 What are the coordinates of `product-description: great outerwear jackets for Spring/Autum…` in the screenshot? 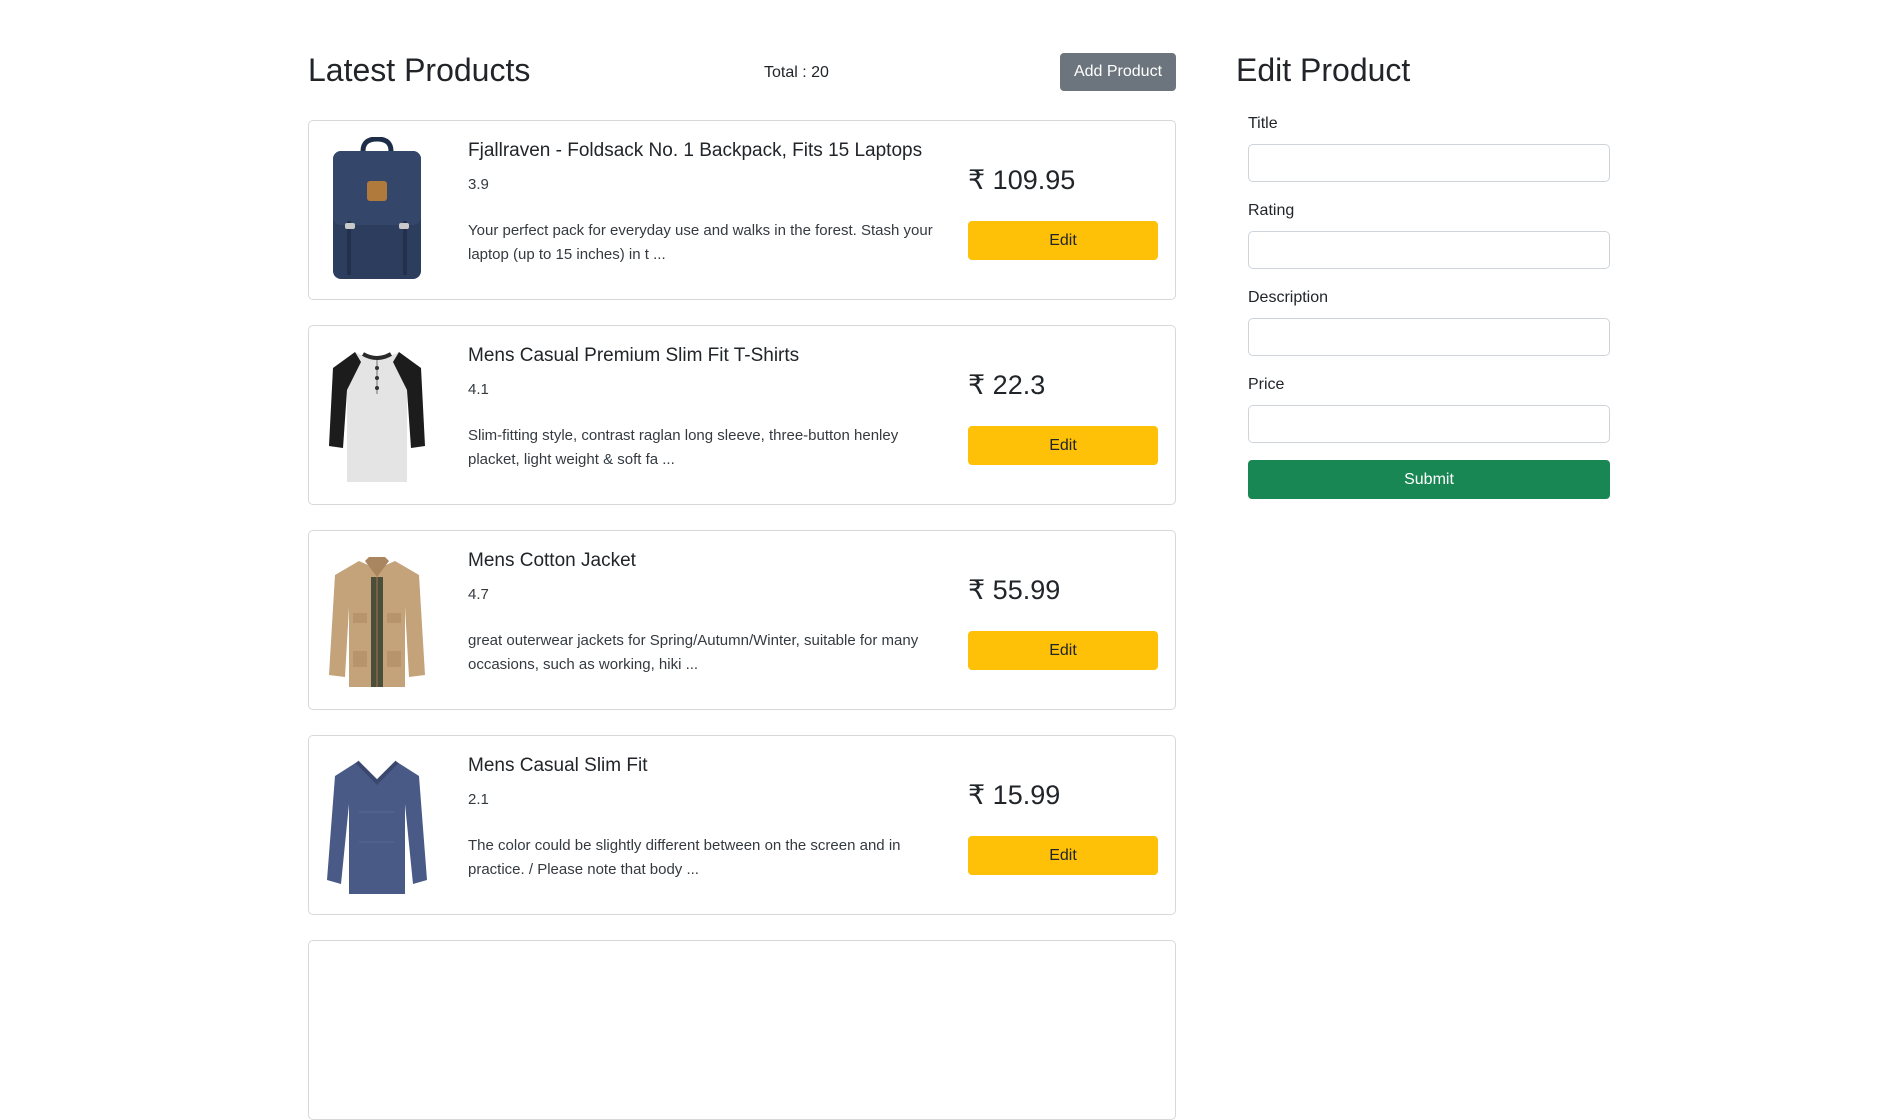 It's located at (693, 652).